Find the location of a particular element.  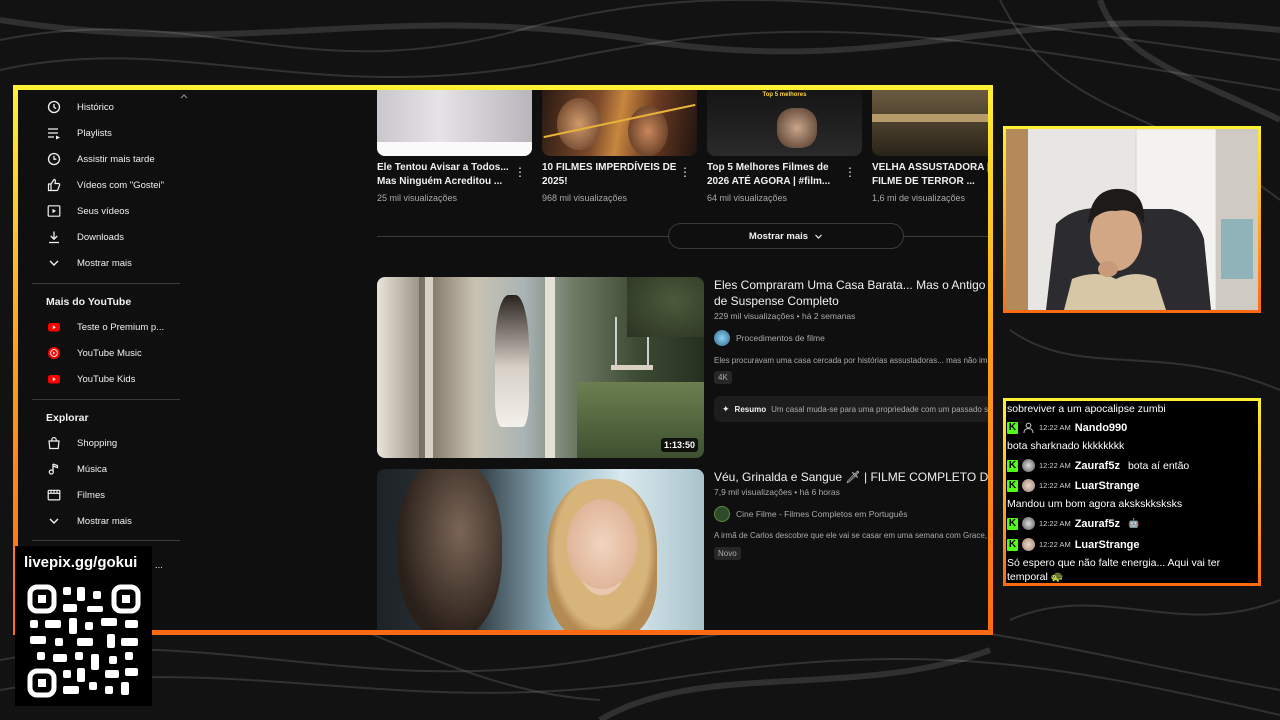

donation-panel: livepix.gg/gokui is located at coordinates (83, 626).